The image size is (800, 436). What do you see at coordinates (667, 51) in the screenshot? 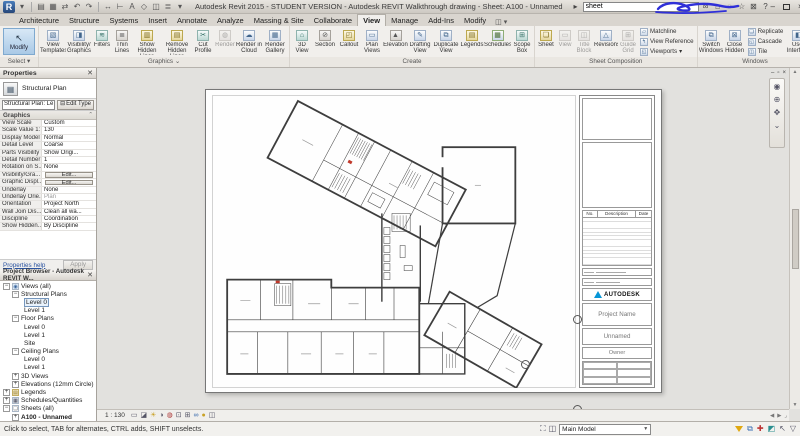
I see `viewports-button: ◱ Viewports ▾` at bounding box center [667, 51].